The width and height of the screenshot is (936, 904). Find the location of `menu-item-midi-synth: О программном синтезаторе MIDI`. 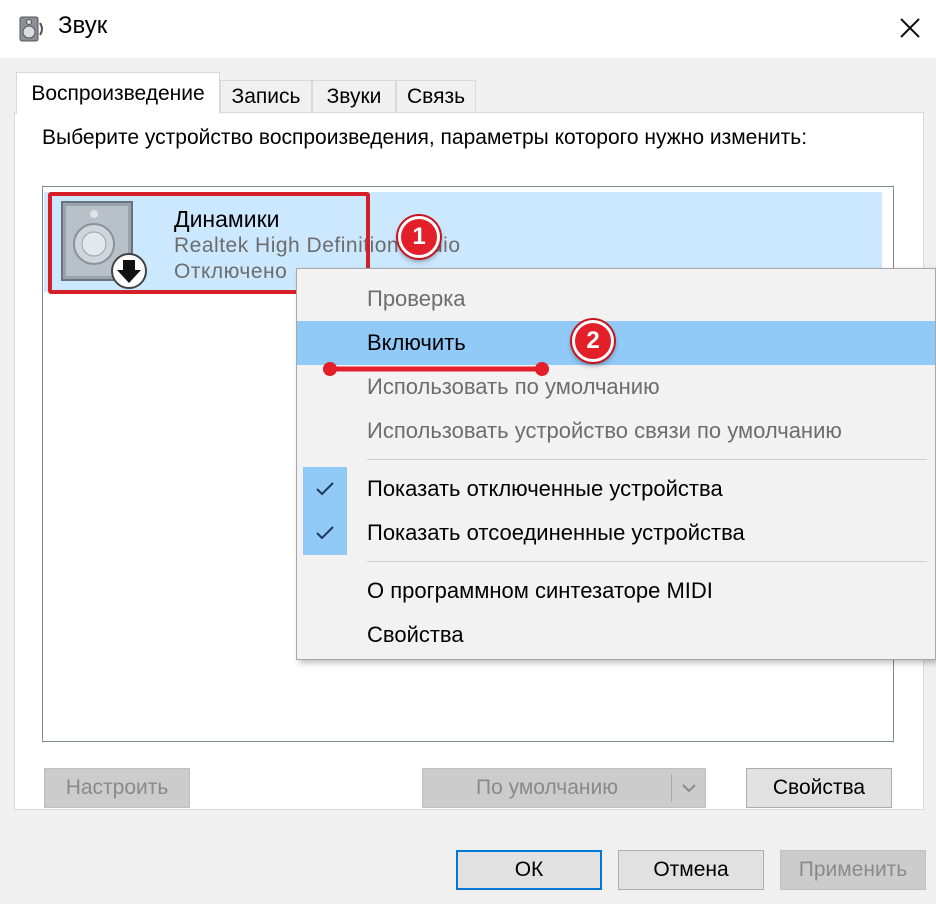

menu-item-midi-synth: О программном синтезаторе MIDI is located at coordinates (616, 591).